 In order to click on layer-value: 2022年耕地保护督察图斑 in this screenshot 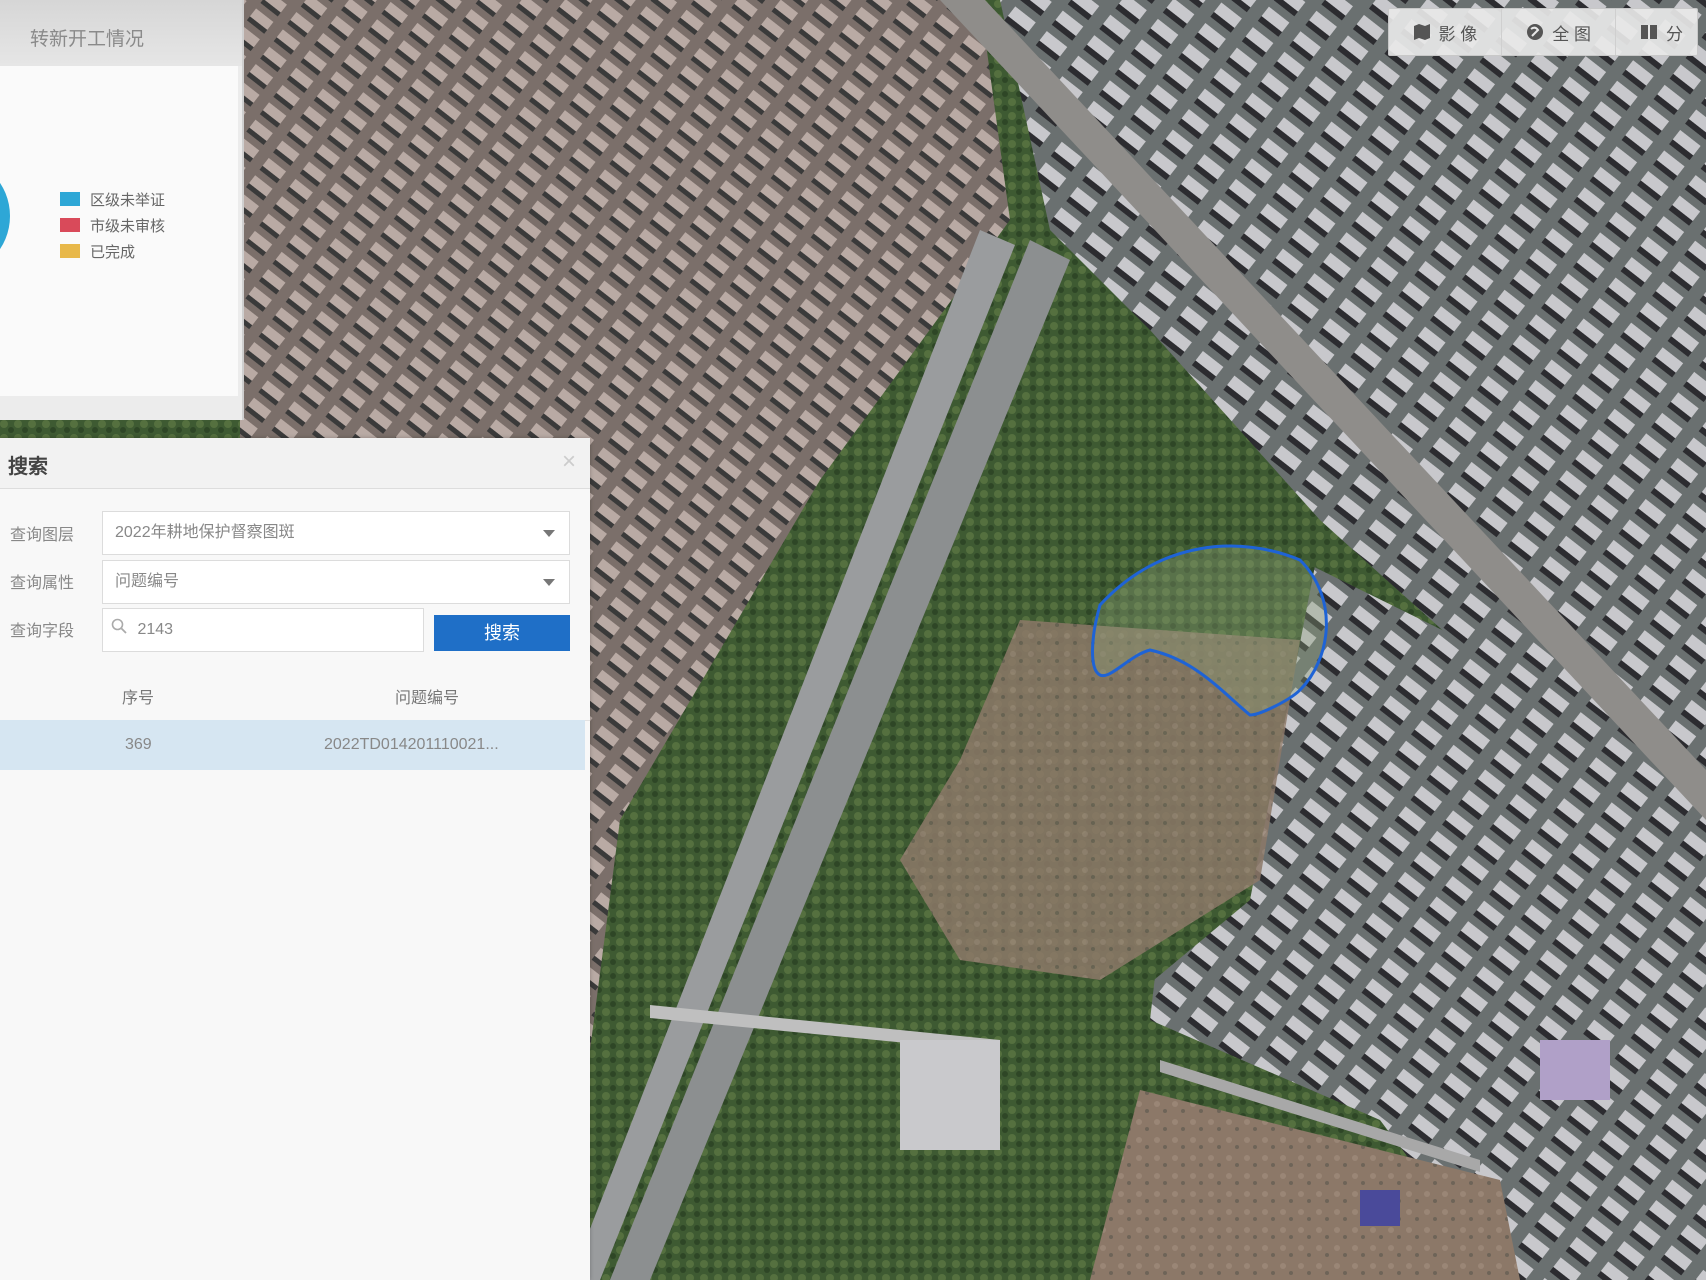, I will do `click(205, 532)`.